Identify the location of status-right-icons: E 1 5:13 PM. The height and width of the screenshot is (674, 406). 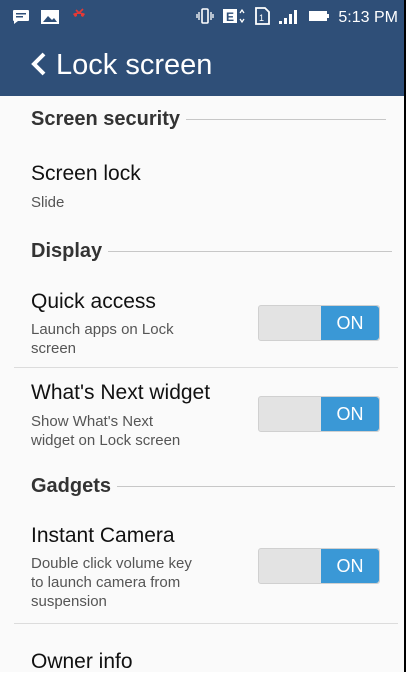
(297, 18).